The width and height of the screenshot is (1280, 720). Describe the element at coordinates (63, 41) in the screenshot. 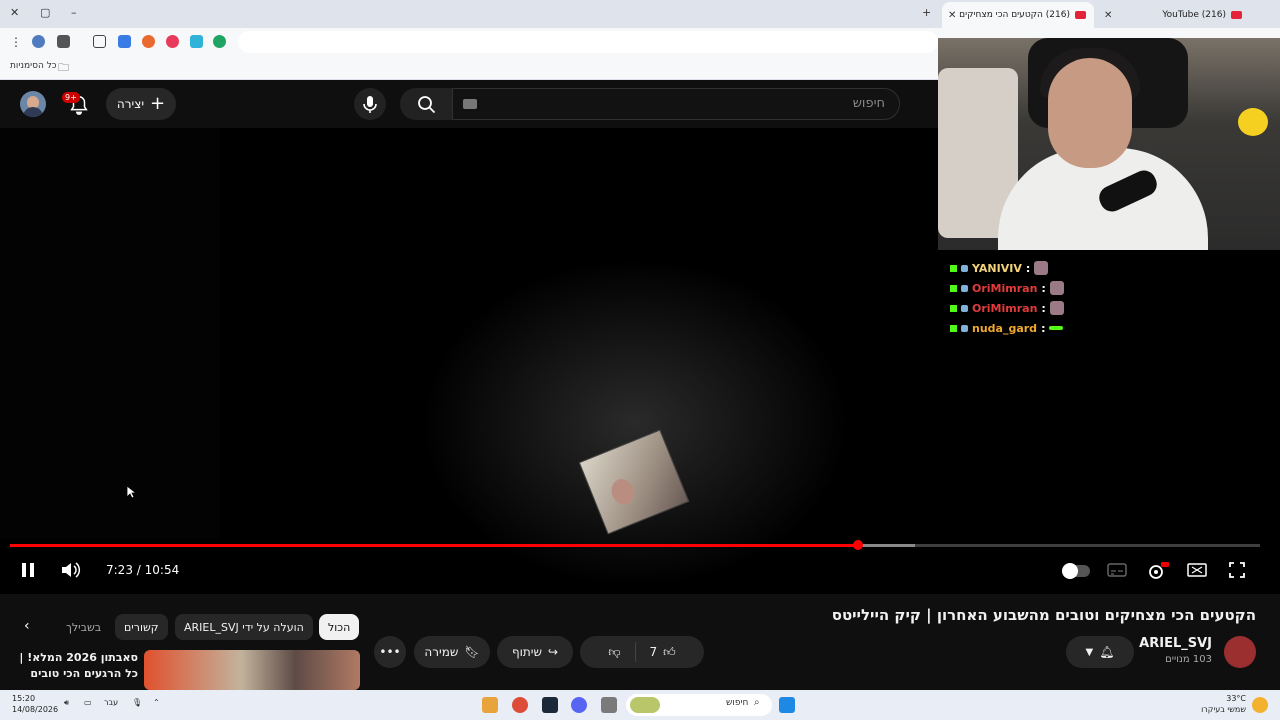

I see `media-icon` at that location.